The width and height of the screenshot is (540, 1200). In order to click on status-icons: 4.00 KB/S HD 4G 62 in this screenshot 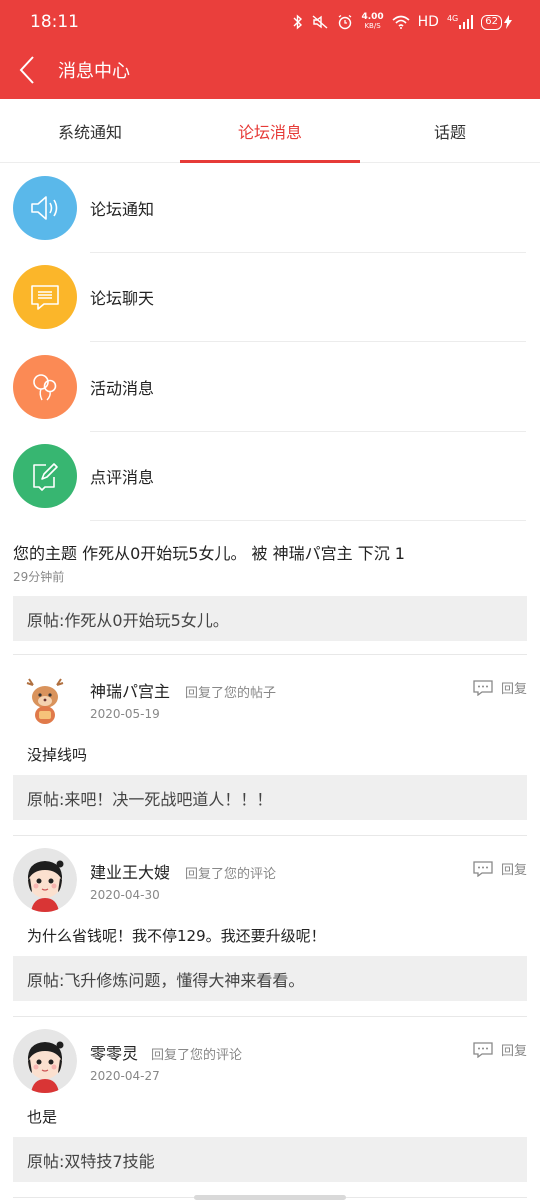, I will do `click(402, 22)`.